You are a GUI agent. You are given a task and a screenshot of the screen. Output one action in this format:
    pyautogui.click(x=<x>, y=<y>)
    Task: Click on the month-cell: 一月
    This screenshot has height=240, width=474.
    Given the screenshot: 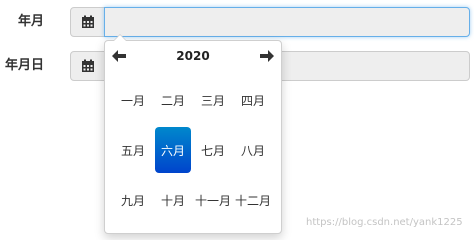 What is the action you would take?
    pyautogui.click(x=133, y=100)
    